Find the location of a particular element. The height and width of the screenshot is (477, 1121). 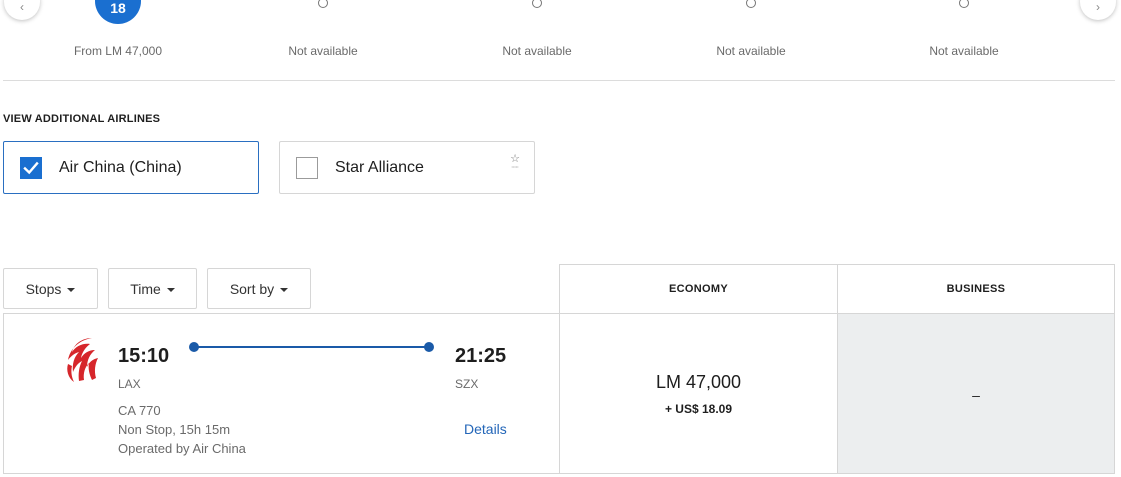

time-filter-button: Time is located at coordinates (152, 288).